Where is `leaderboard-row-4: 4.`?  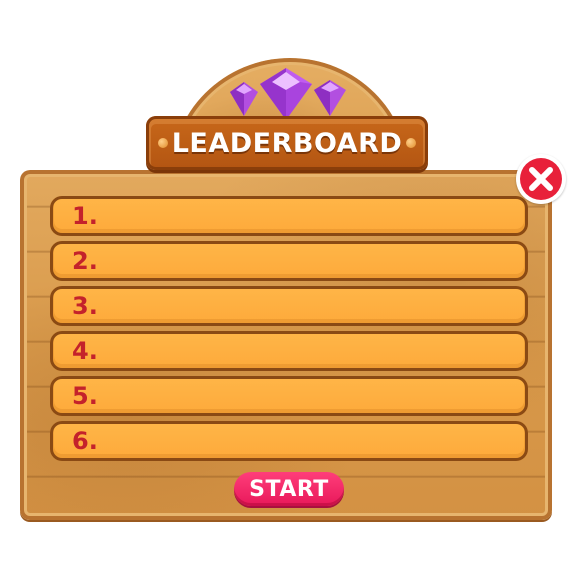 leaderboard-row-4: 4. is located at coordinates (289, 351).